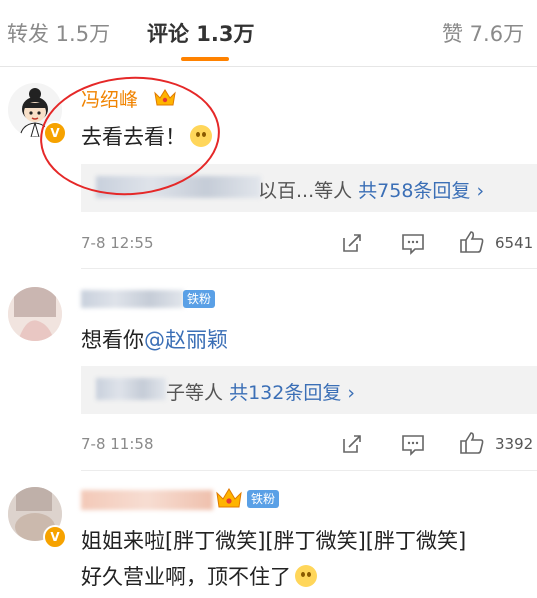 The height and width of the screenshot is (598, 537). Describe the element at coordinates (292, 393) in the screenshot. I see `reply-count-link: 共132条回复 ›` at that location.